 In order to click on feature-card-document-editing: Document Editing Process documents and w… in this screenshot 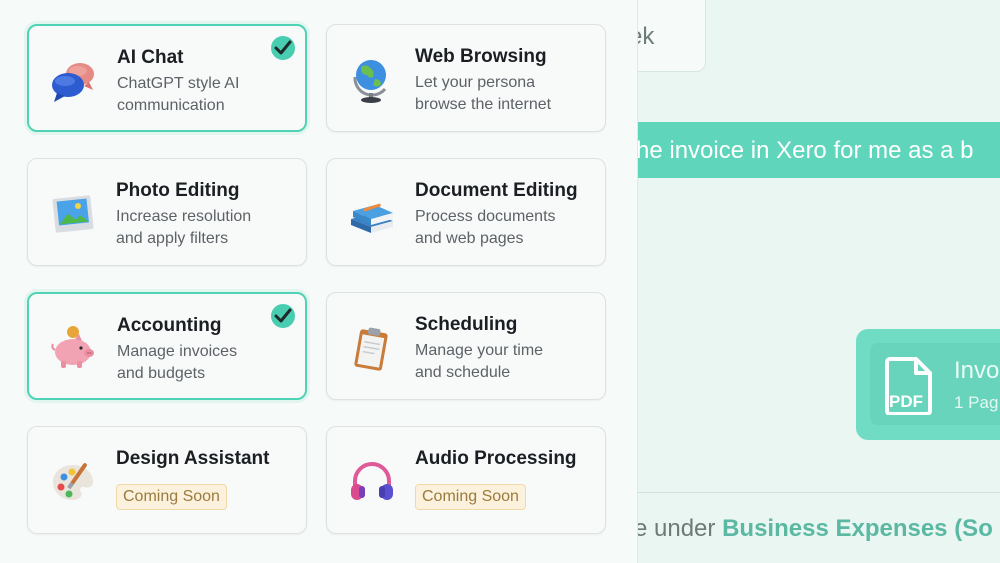, I will do `click(466, 212)`.